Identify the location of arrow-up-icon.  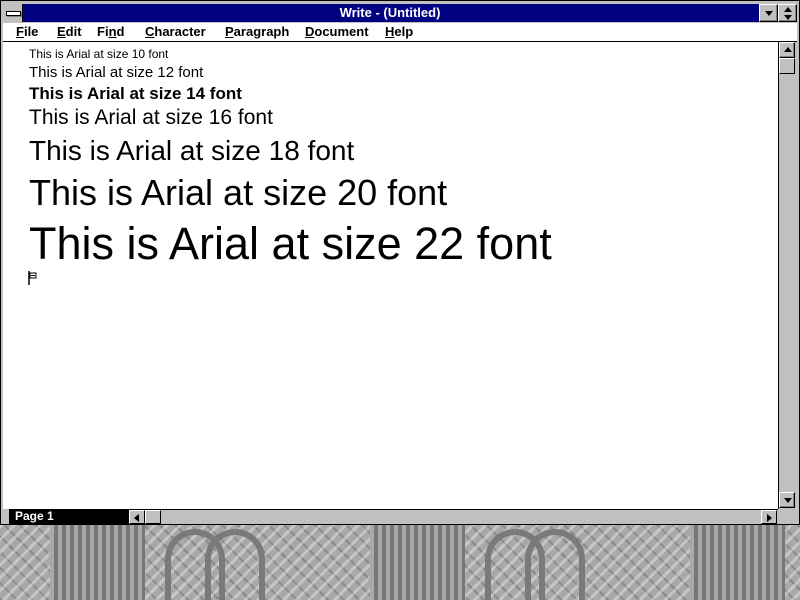
(788, 49).